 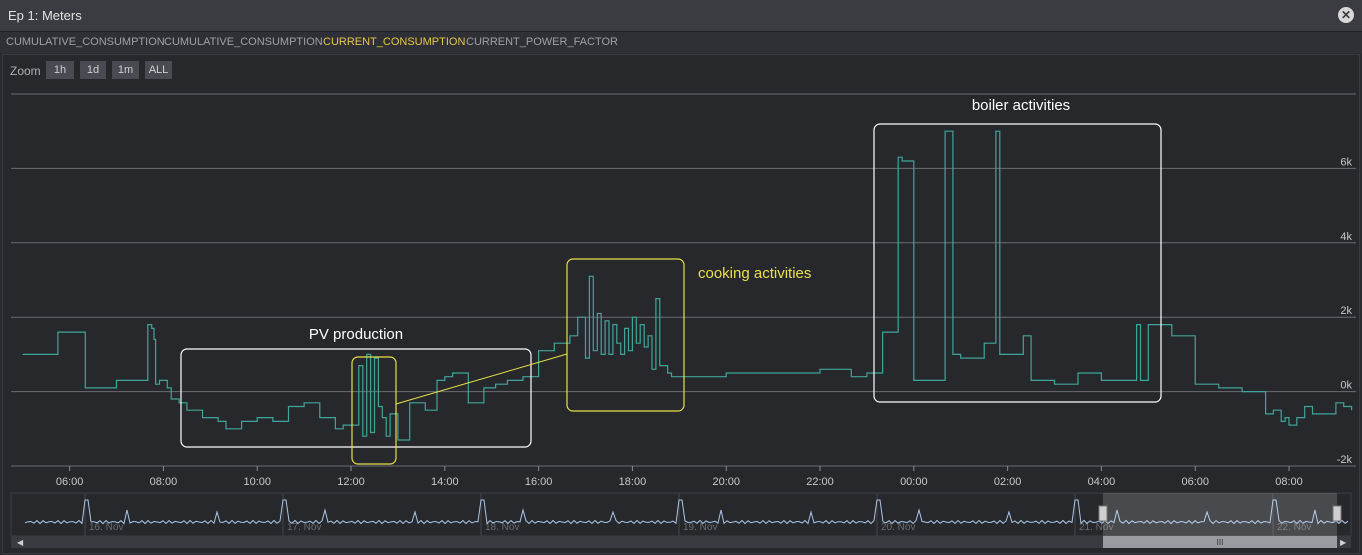 What do you see at coordinates (481, 379) in the screenshot?
I see `cooking-connector` at bounding box center [481, 379].